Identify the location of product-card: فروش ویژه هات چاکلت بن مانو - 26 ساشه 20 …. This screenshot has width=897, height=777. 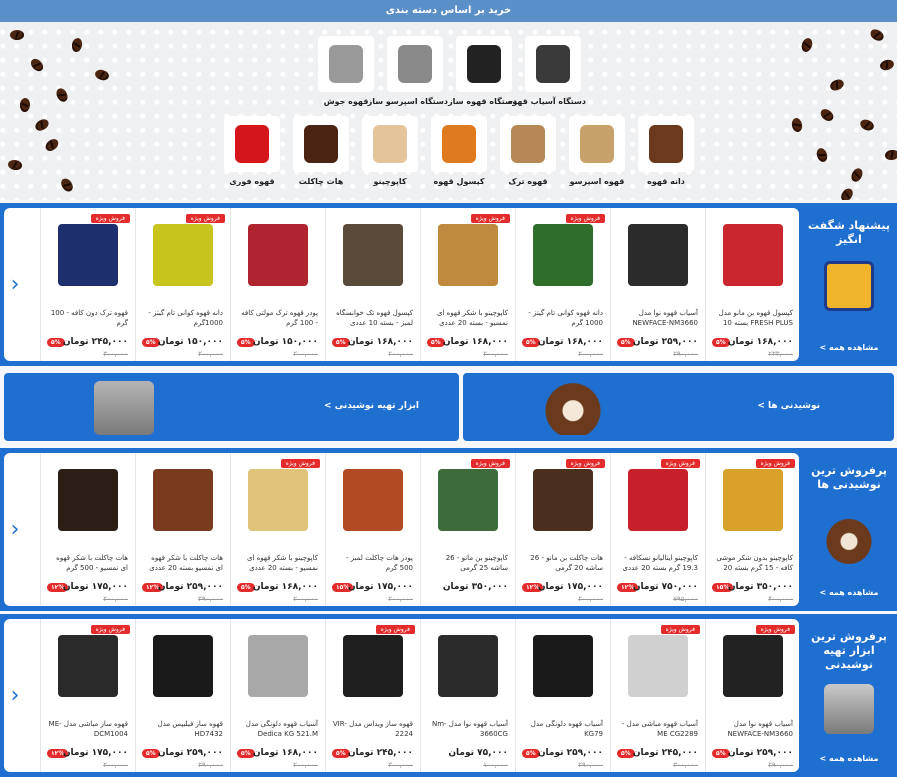
(562, 529).